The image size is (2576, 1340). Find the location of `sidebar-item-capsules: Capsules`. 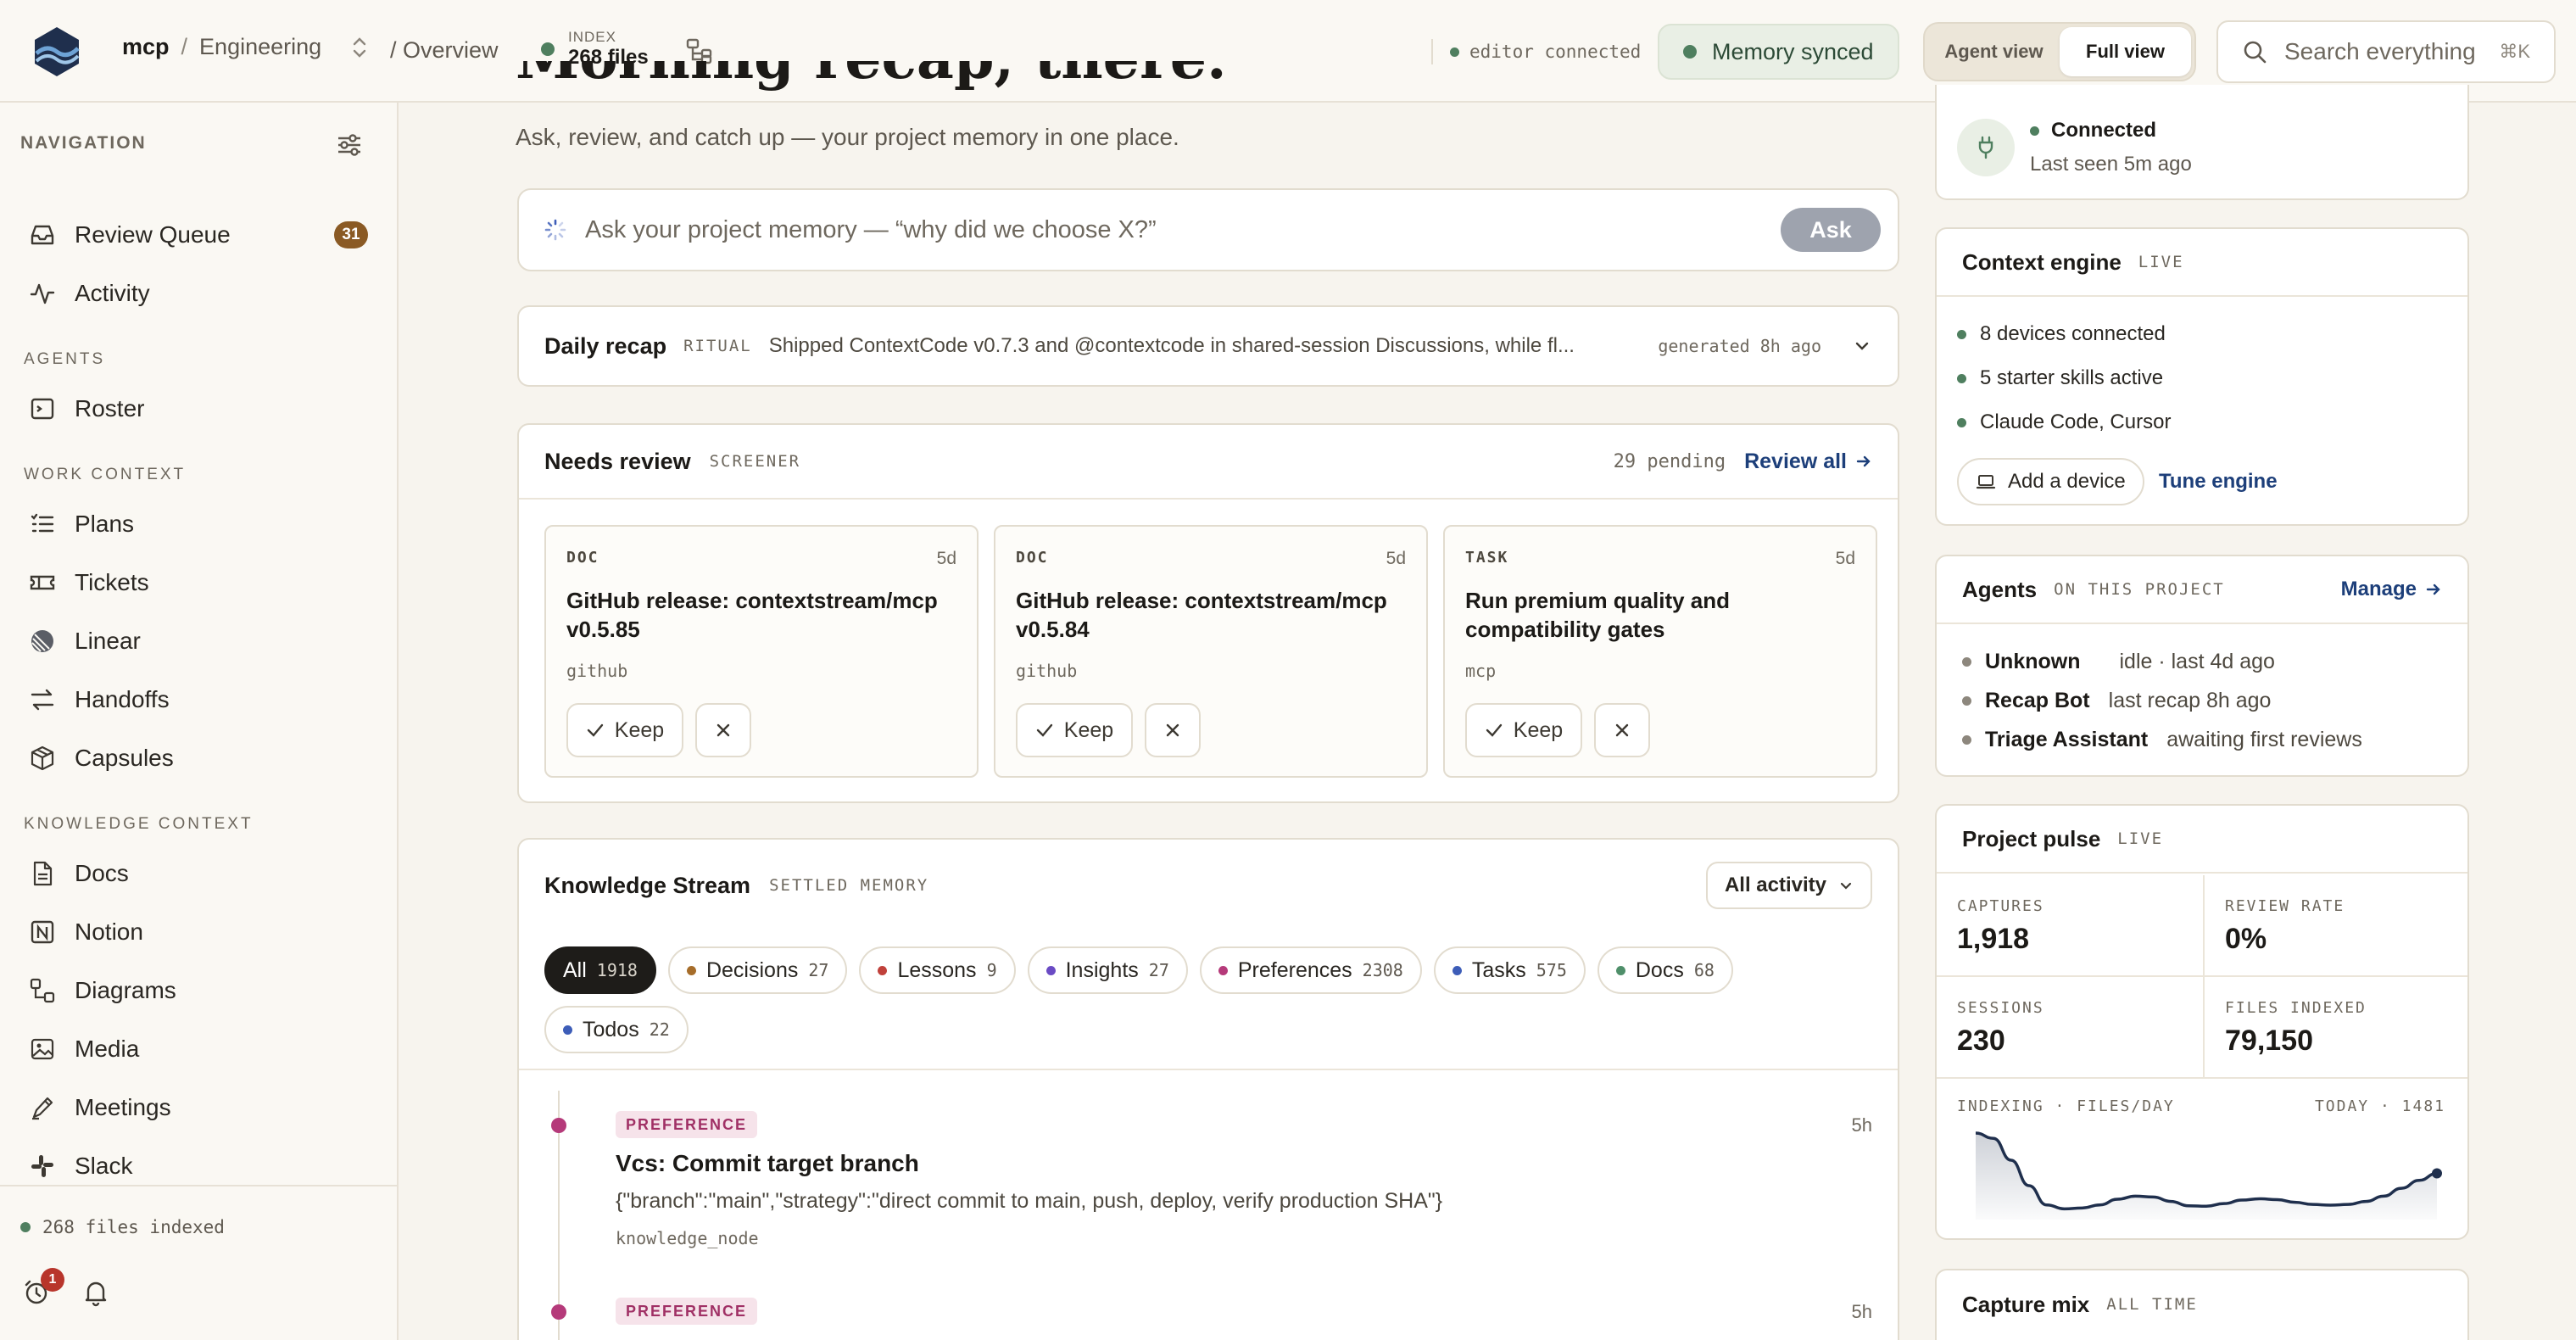

sidebar-item-capsules: Capsules is located at coordinates (198, 758).